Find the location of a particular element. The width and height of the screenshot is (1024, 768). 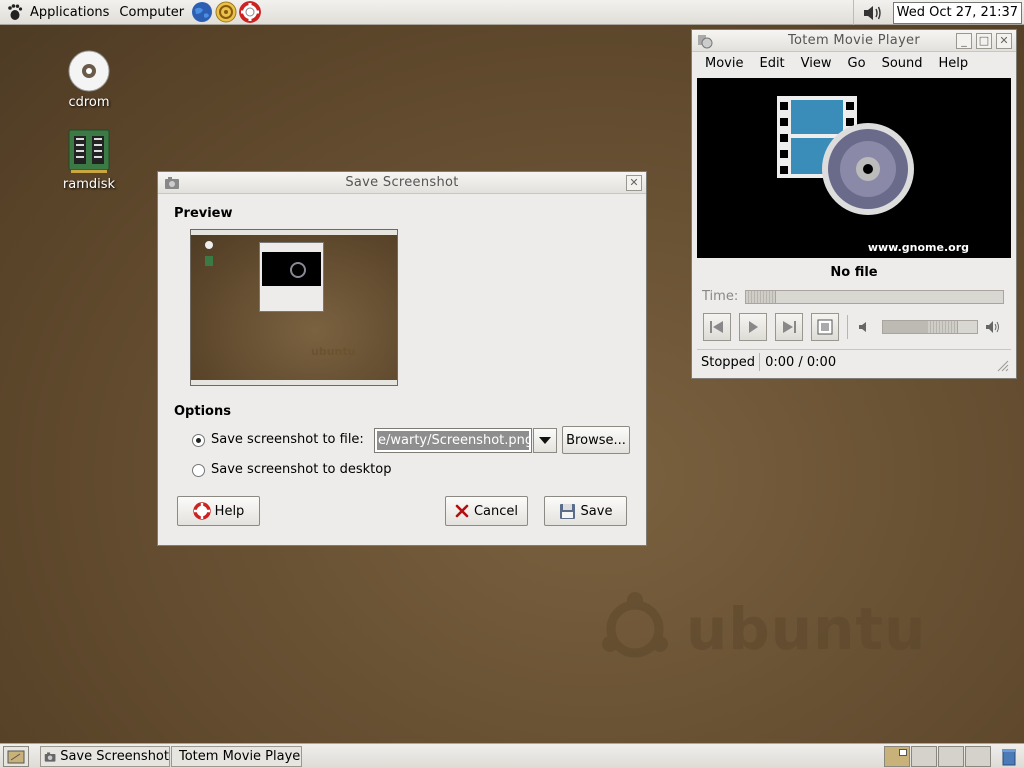

now-playing-label: No file is located at coordinates (854, 272).